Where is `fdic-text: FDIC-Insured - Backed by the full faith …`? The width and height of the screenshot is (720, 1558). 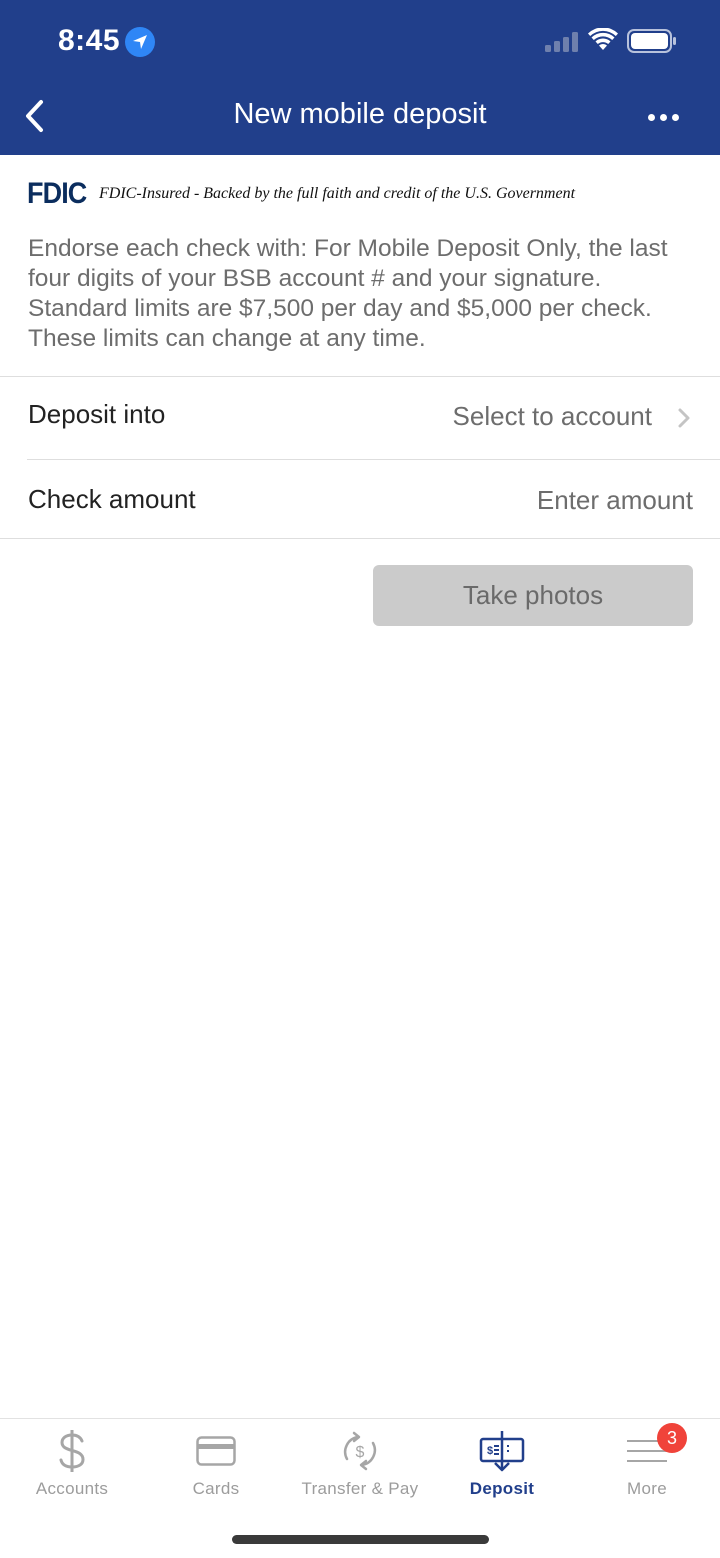 fdic-text: FDIC-Insured - Backed by the full faith … is located at coordinates (337, 193).